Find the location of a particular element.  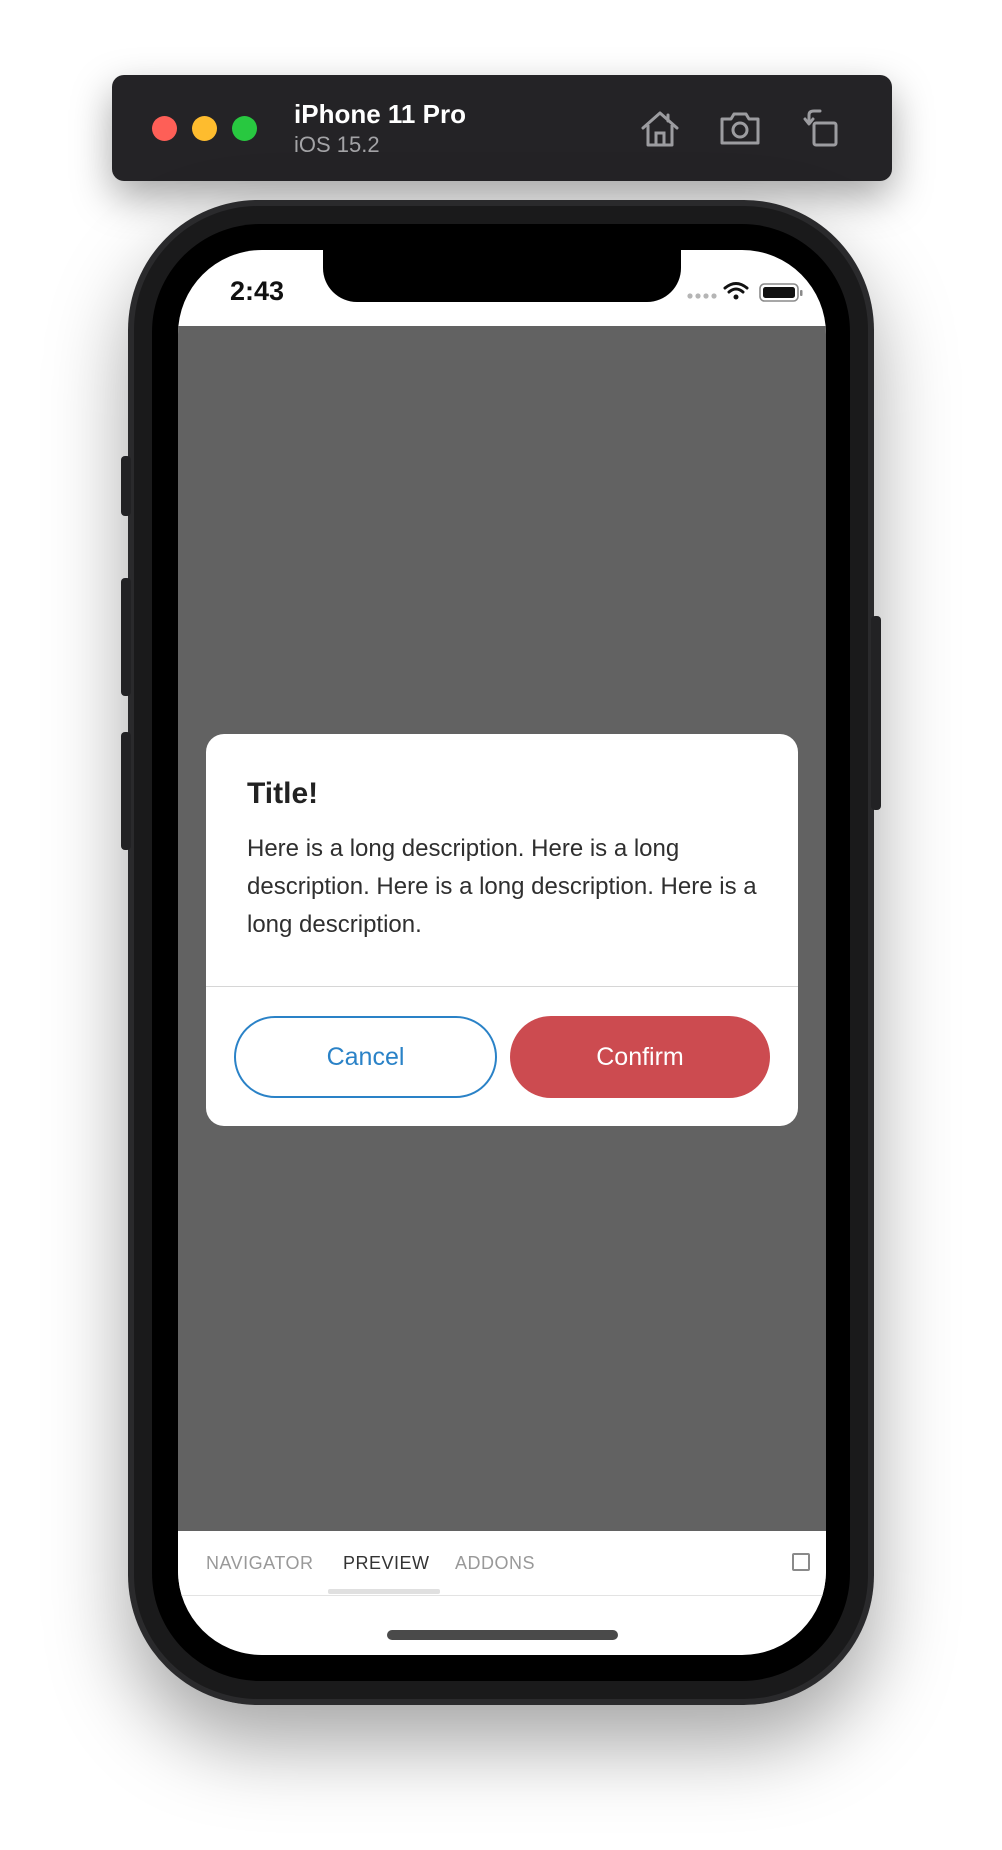

tab-preview: PREVIEW is located at coordinates (386, 1563).